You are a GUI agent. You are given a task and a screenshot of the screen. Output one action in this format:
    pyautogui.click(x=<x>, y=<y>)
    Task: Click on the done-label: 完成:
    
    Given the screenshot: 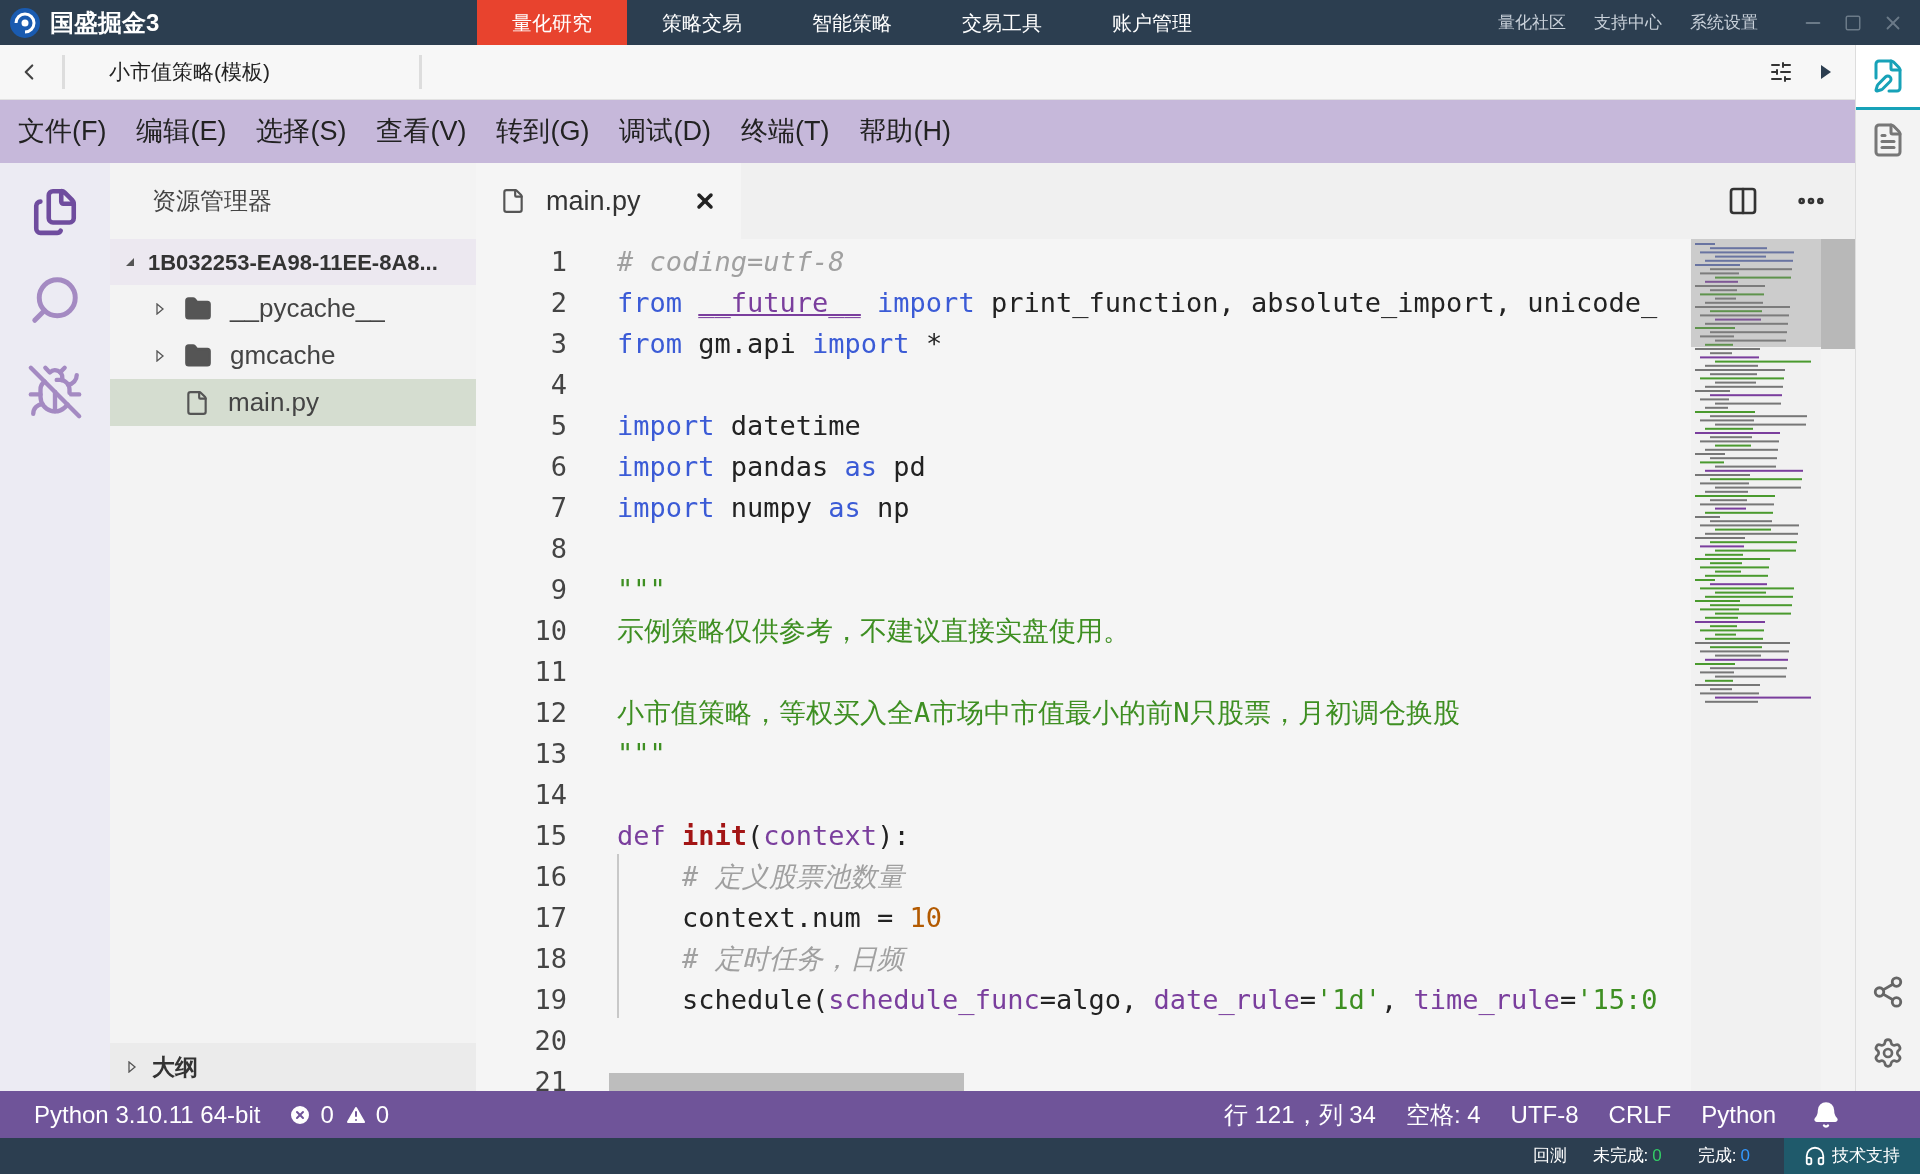 What is the action you would take?
    pyautogui.click(x=1717, y=1156)
    